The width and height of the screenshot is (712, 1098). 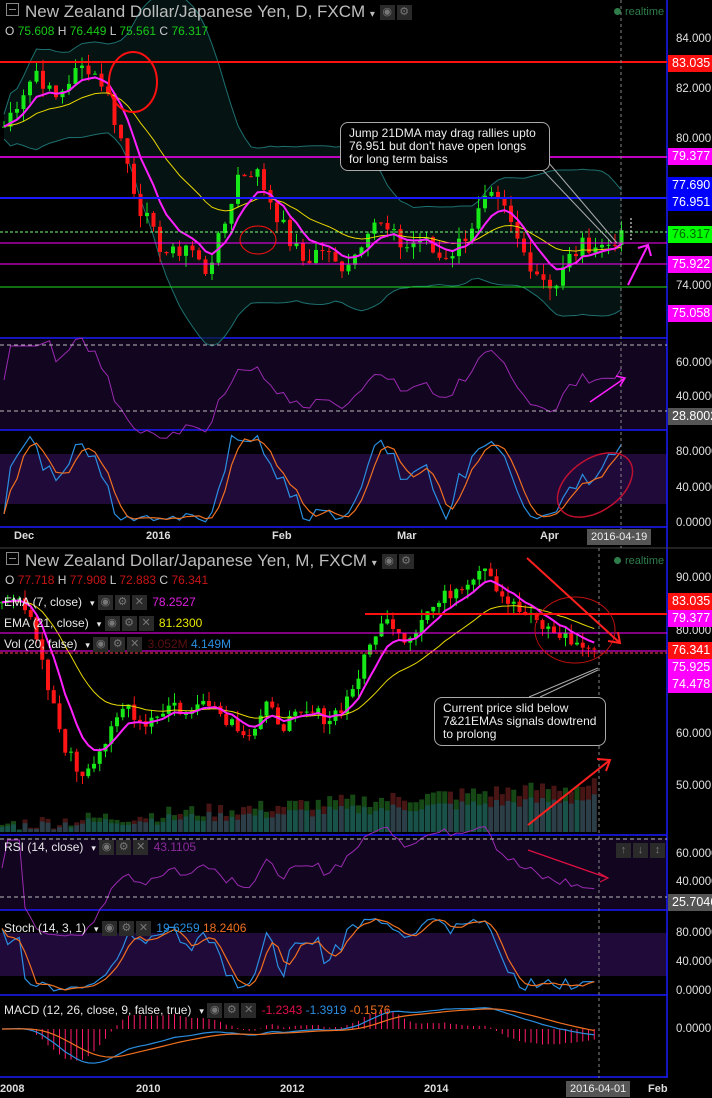 I want to click on axis-tick: 74.000, so click(x=694, y=286).